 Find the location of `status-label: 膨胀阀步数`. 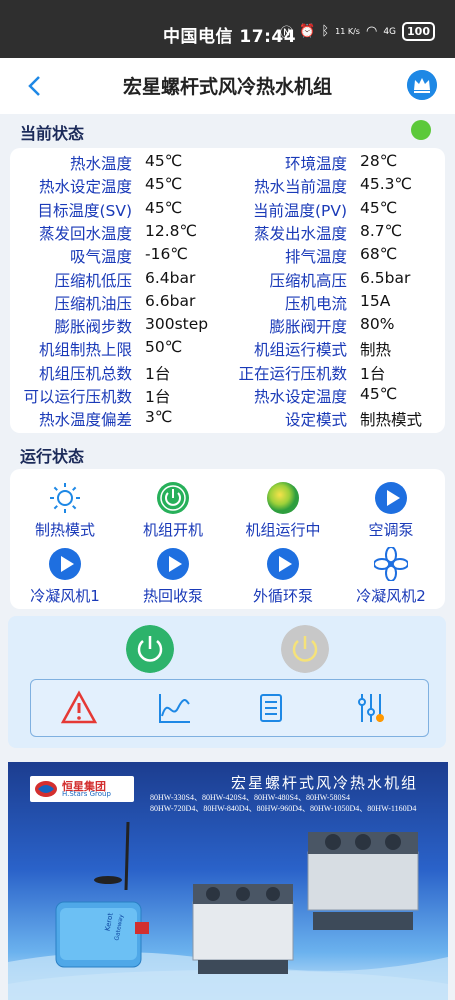

status-label: 膨胀阀步数 is located at coordinates (93, 327).